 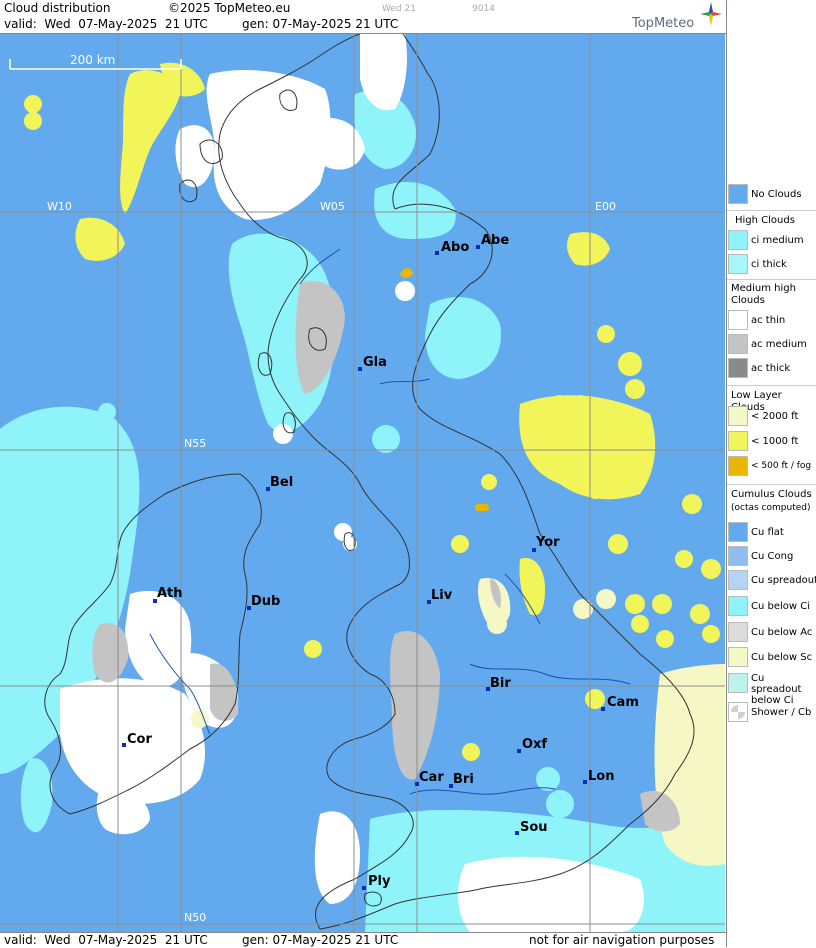 I want to click on legend-cu-cong: Cu Cong, so click(x=771, y=557).